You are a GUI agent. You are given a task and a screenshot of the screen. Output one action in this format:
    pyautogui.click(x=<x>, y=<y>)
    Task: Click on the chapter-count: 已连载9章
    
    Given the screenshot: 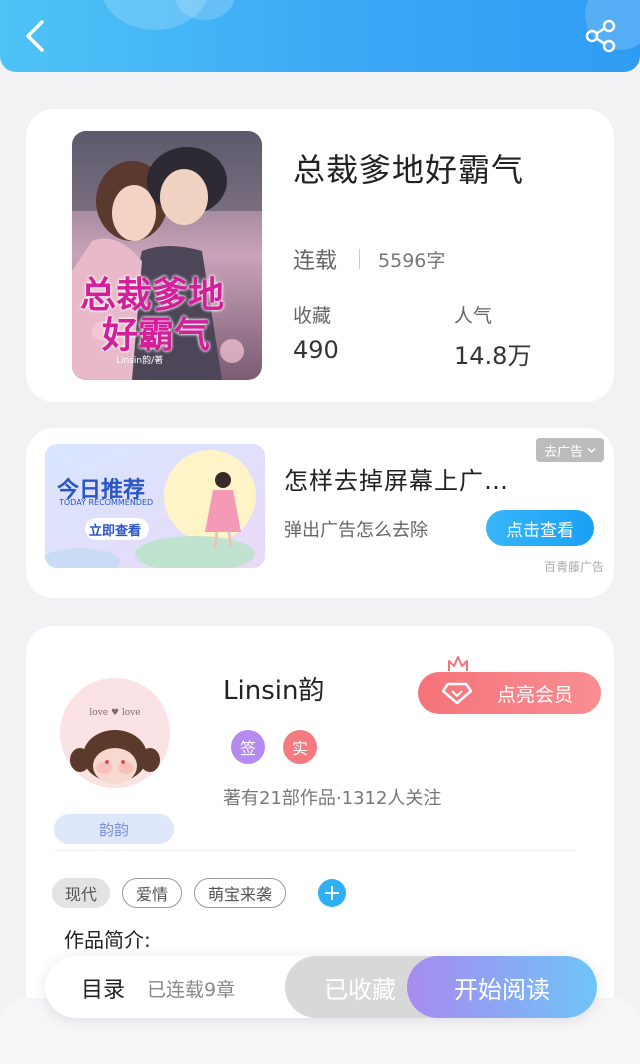 What is the action you would take?
    pyautogui.click(x=191, y=990)
    